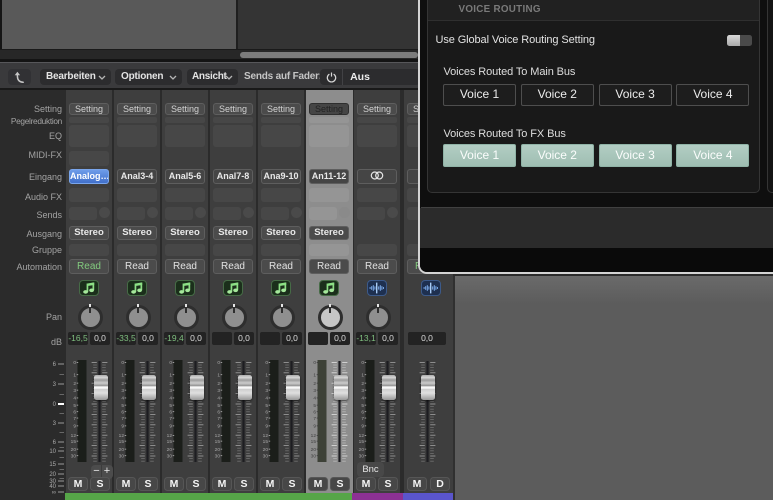 Image resolution: width=773 pixels, height=500 pixels. What do you see at coordinates (52, 475) in the screenshot?
I see `svg-text: 20` at bounding box center [52, 475].